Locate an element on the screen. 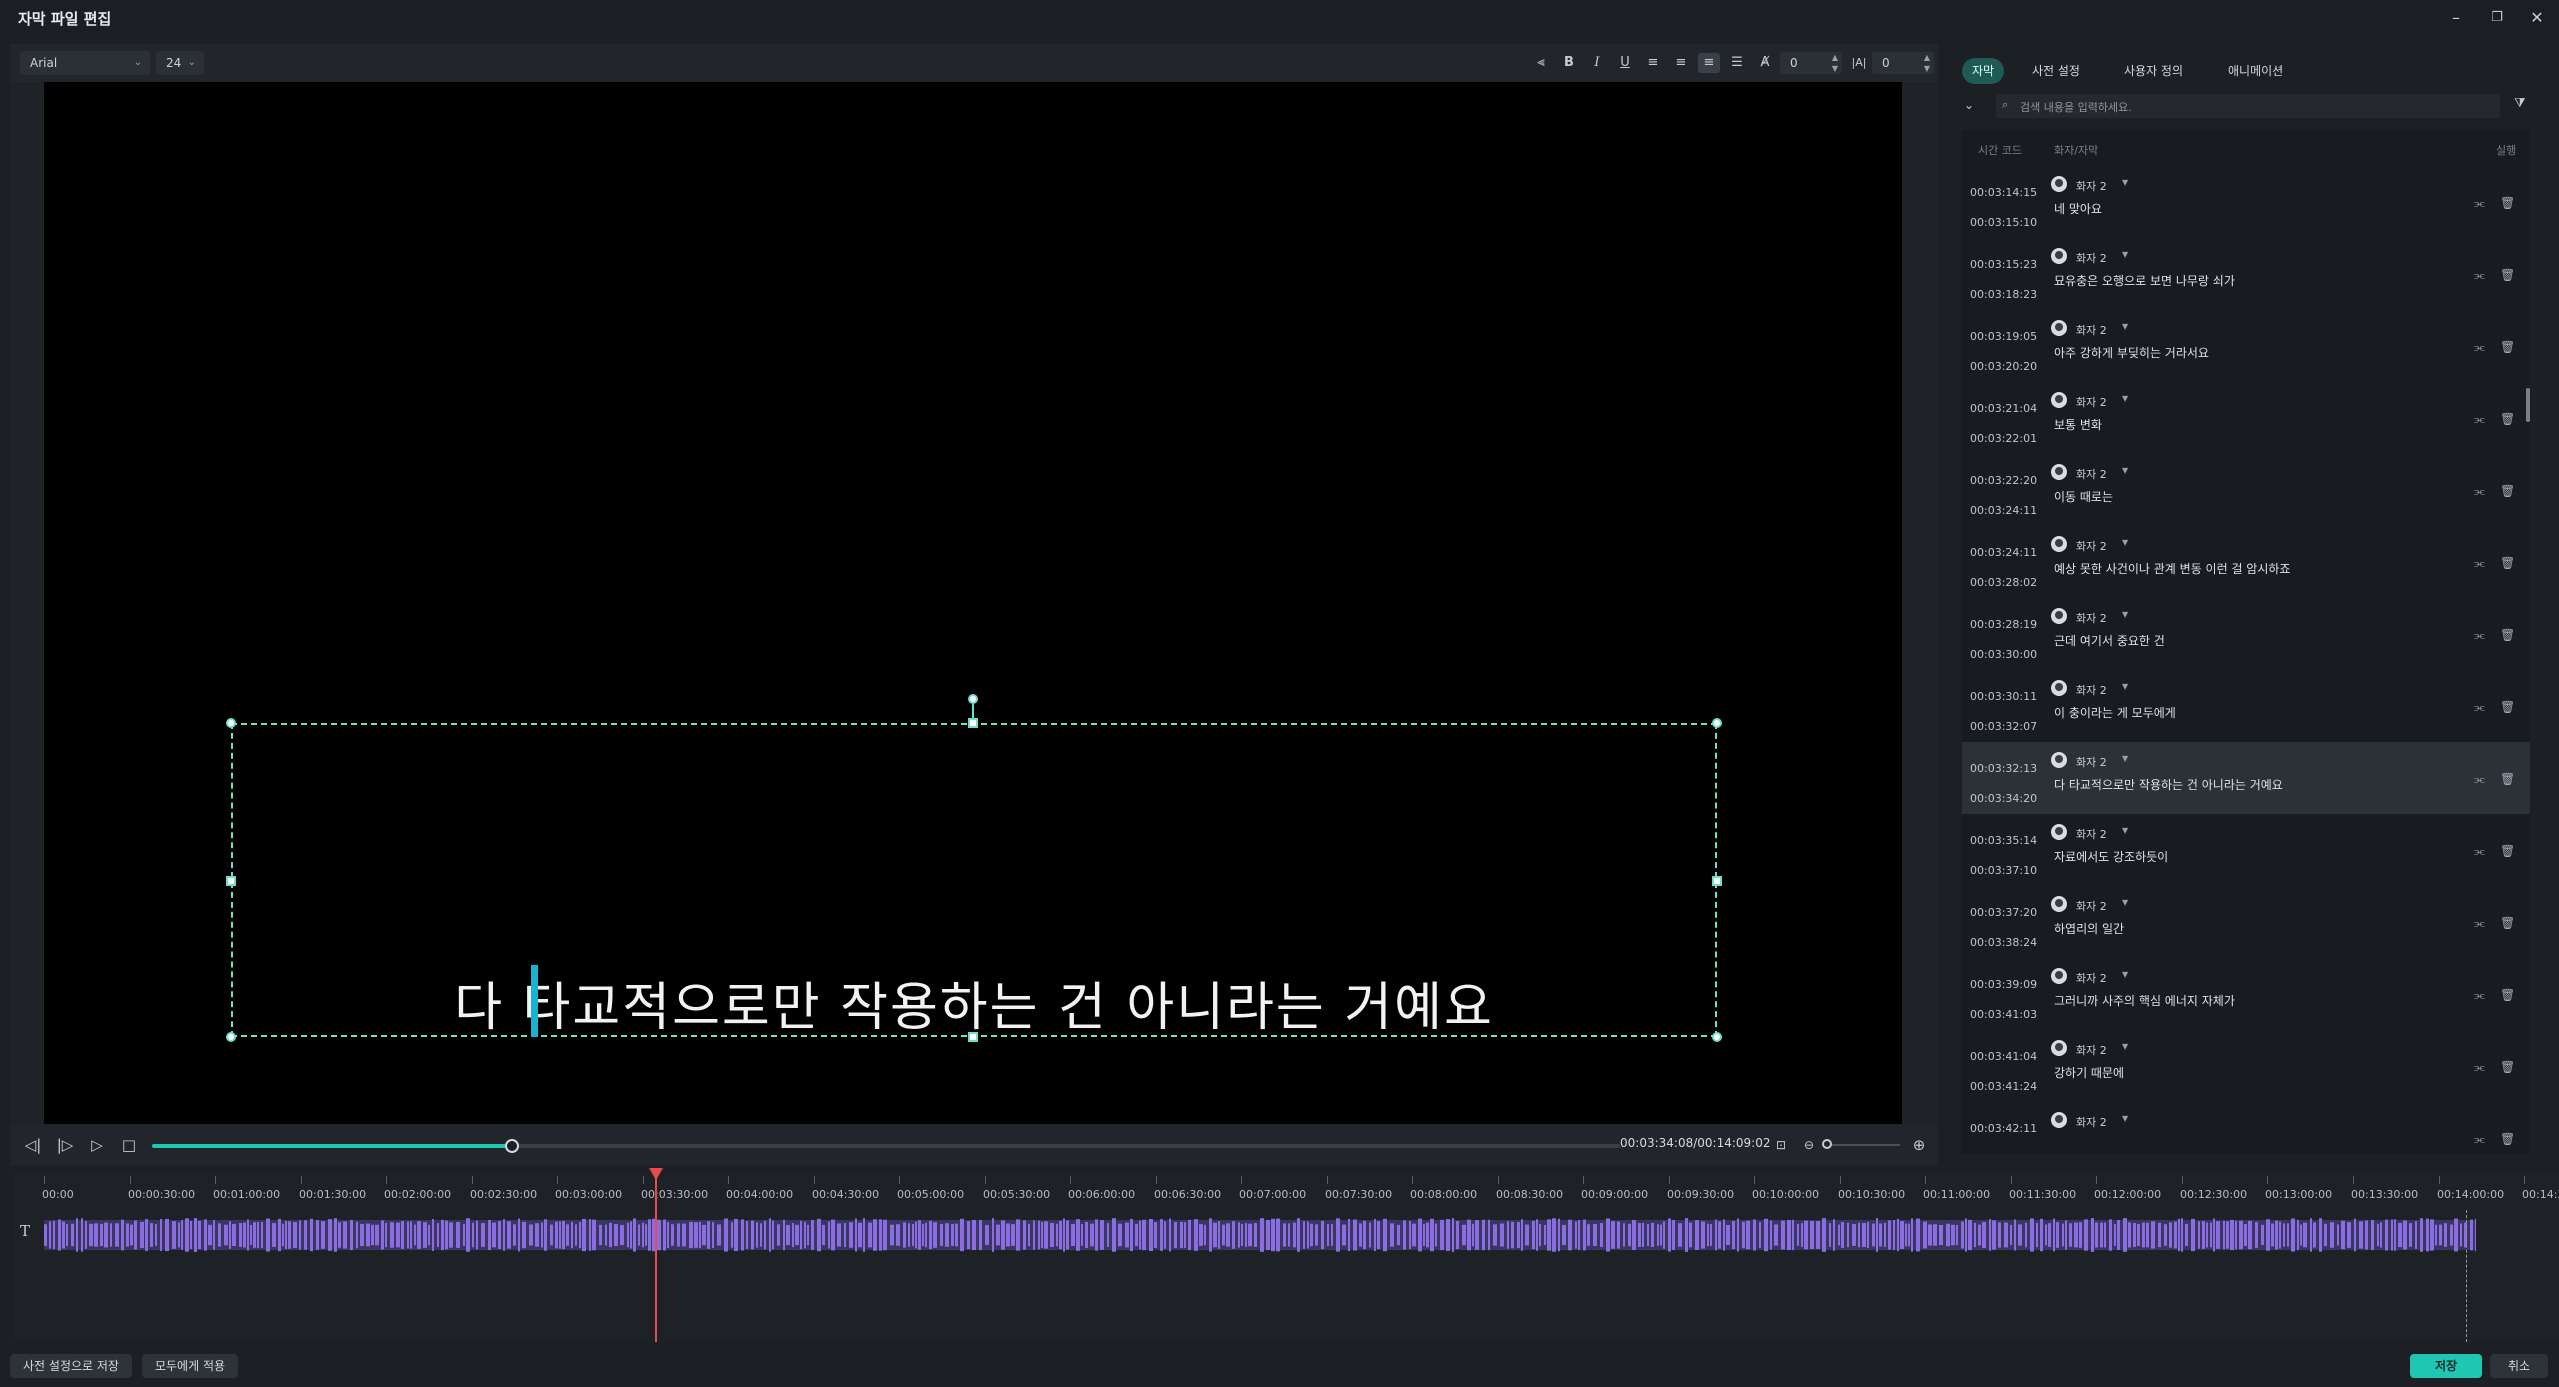  close-button: ✕ is located at coordinates (2537, 18).